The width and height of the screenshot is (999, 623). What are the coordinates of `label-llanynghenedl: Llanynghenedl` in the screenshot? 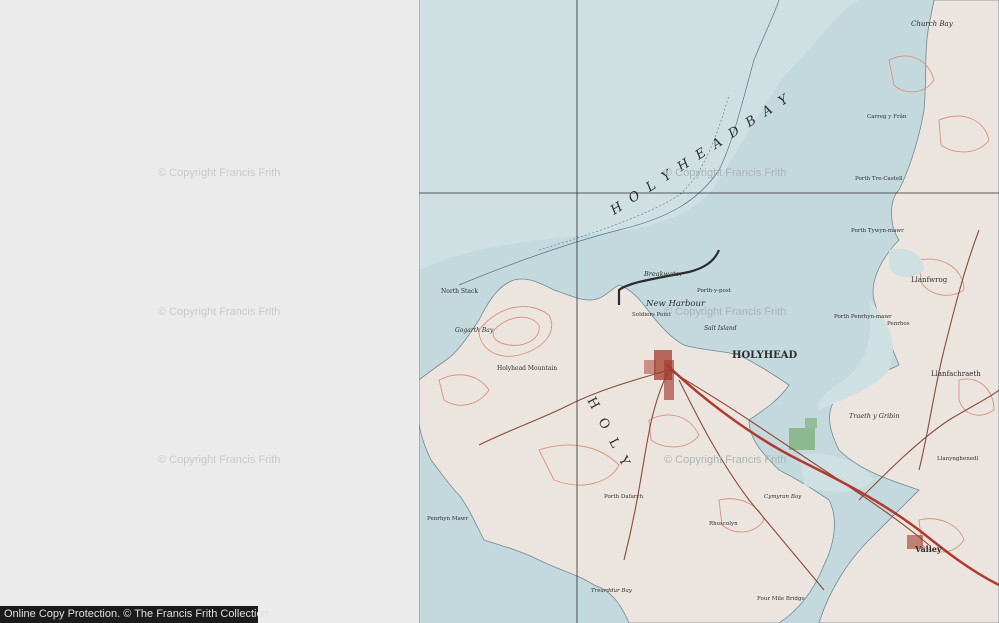 It's located at (958, 459).